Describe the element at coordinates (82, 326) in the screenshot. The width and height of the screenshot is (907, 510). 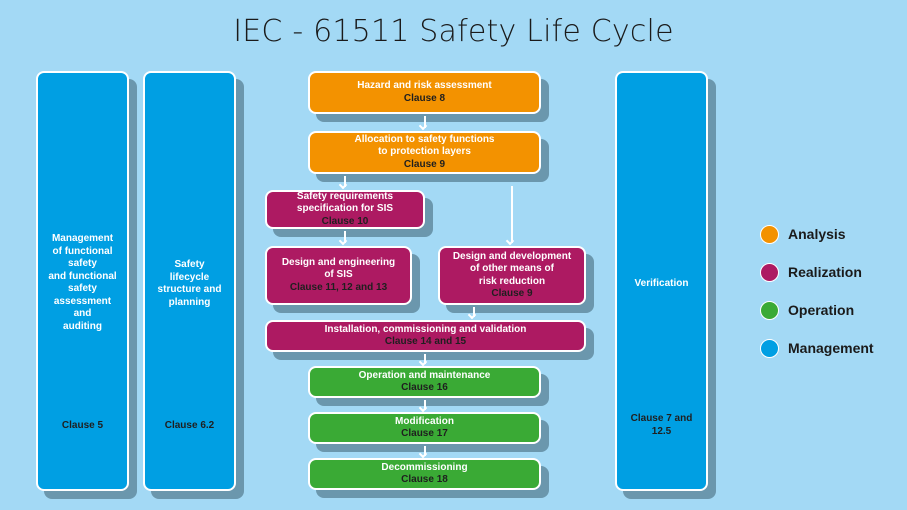
I see `text-line: auditing` at that location.